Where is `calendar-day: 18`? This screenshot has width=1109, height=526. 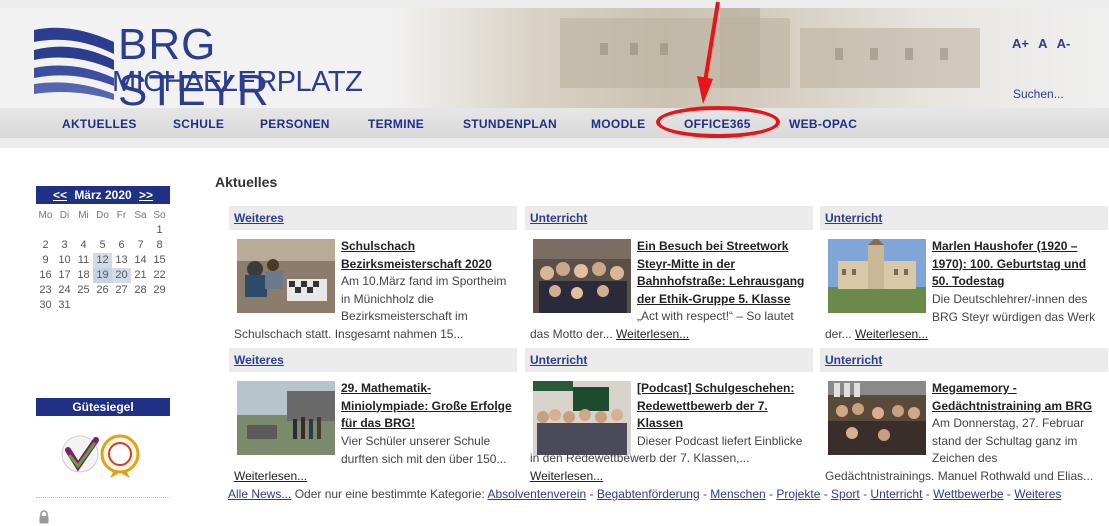 calendar-day: 18 is located at coordinates (83, 275).